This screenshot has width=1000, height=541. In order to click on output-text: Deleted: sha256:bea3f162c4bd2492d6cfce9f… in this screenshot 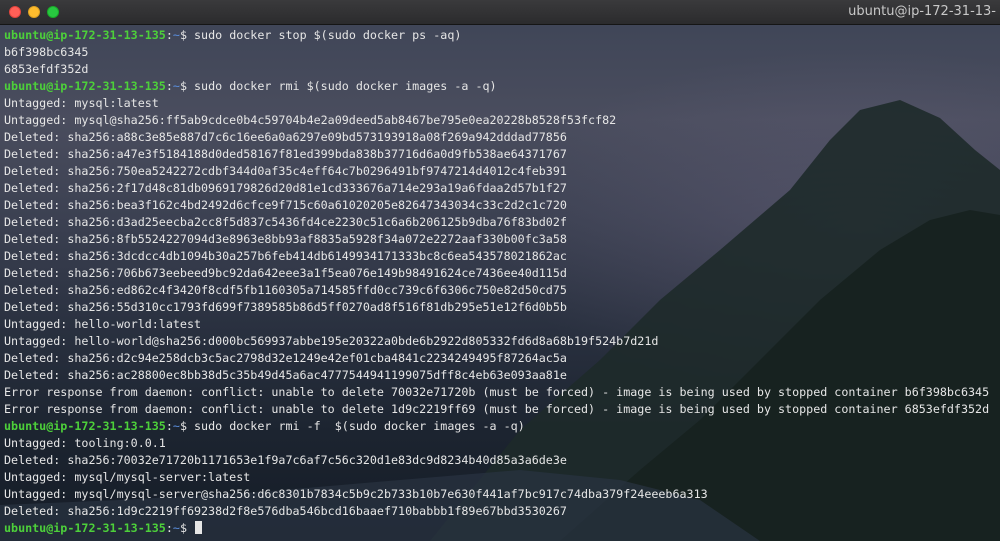, I will do `click(285, 205)`.